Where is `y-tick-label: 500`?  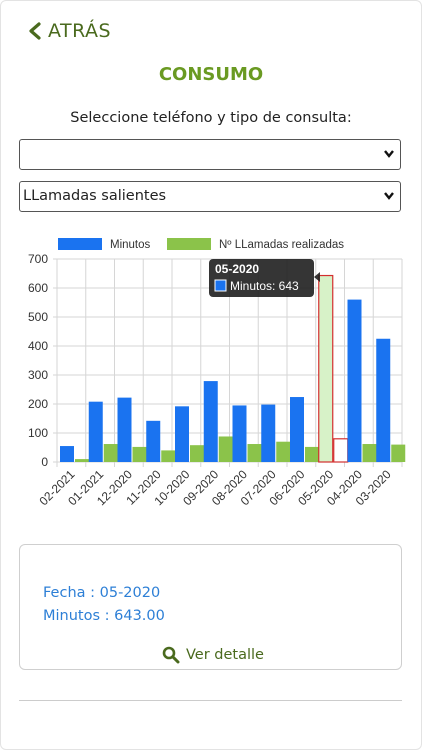 y-tick-label: 500 is located at coordinates (38, 317).